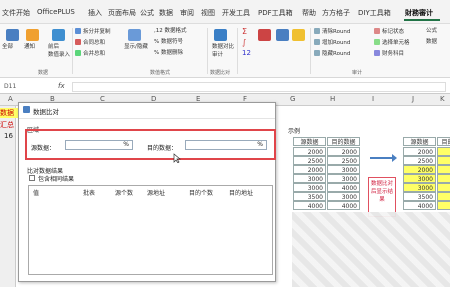  I want to click on group-separator, so click(207, 51).